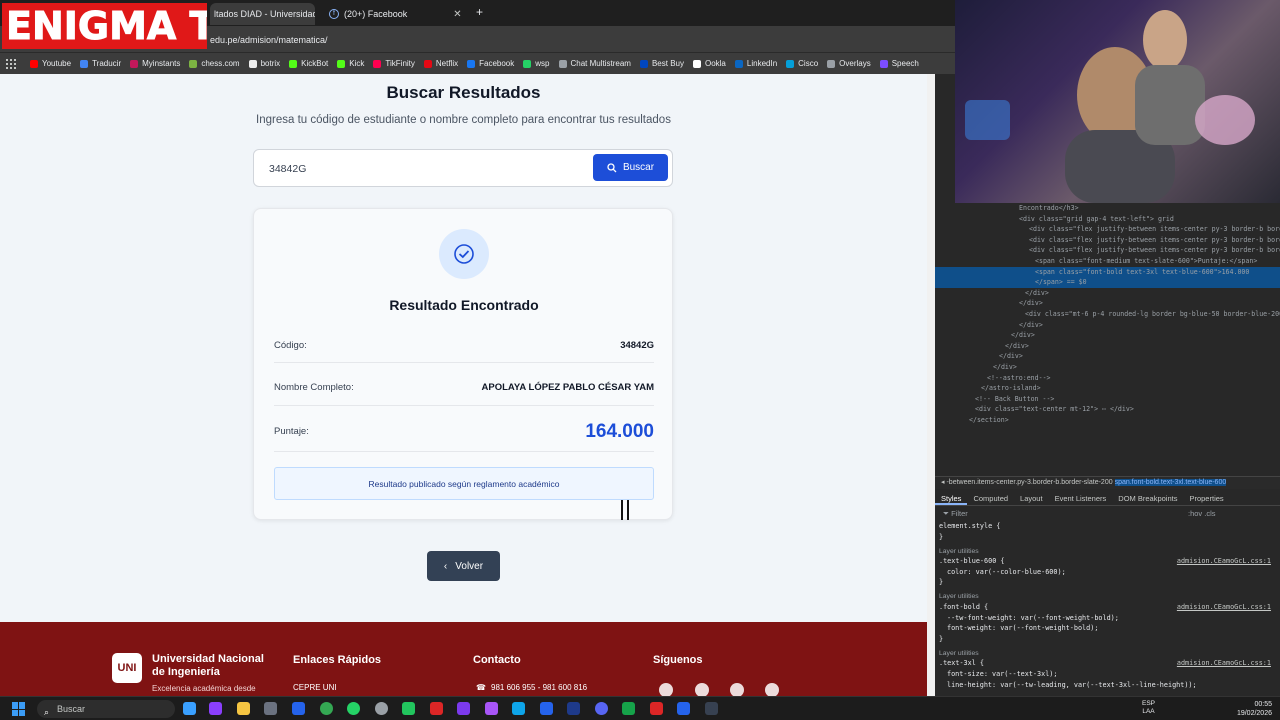 The width and height of the screenshot is (1280, 720). Describe the element at coordinates (1107, 399) in the screenshot. I see `dom-line: <!-- Back Button -->` at that location.